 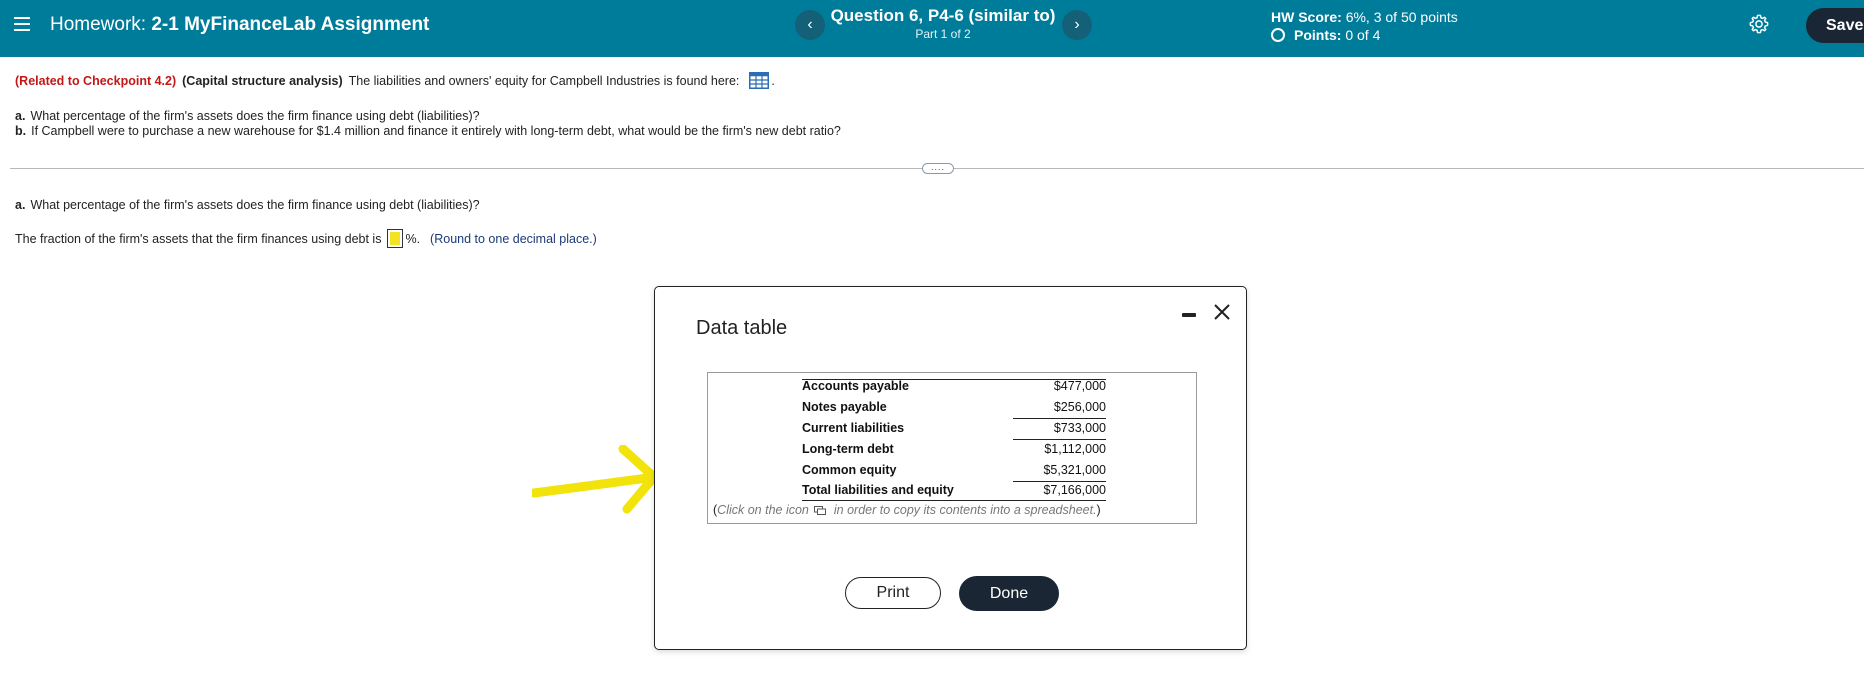 What do you see at coordinates (513, 238) in the screenshot?
I see `round-note: (Round to one decimal place.)` at bounding box center [513, 238].